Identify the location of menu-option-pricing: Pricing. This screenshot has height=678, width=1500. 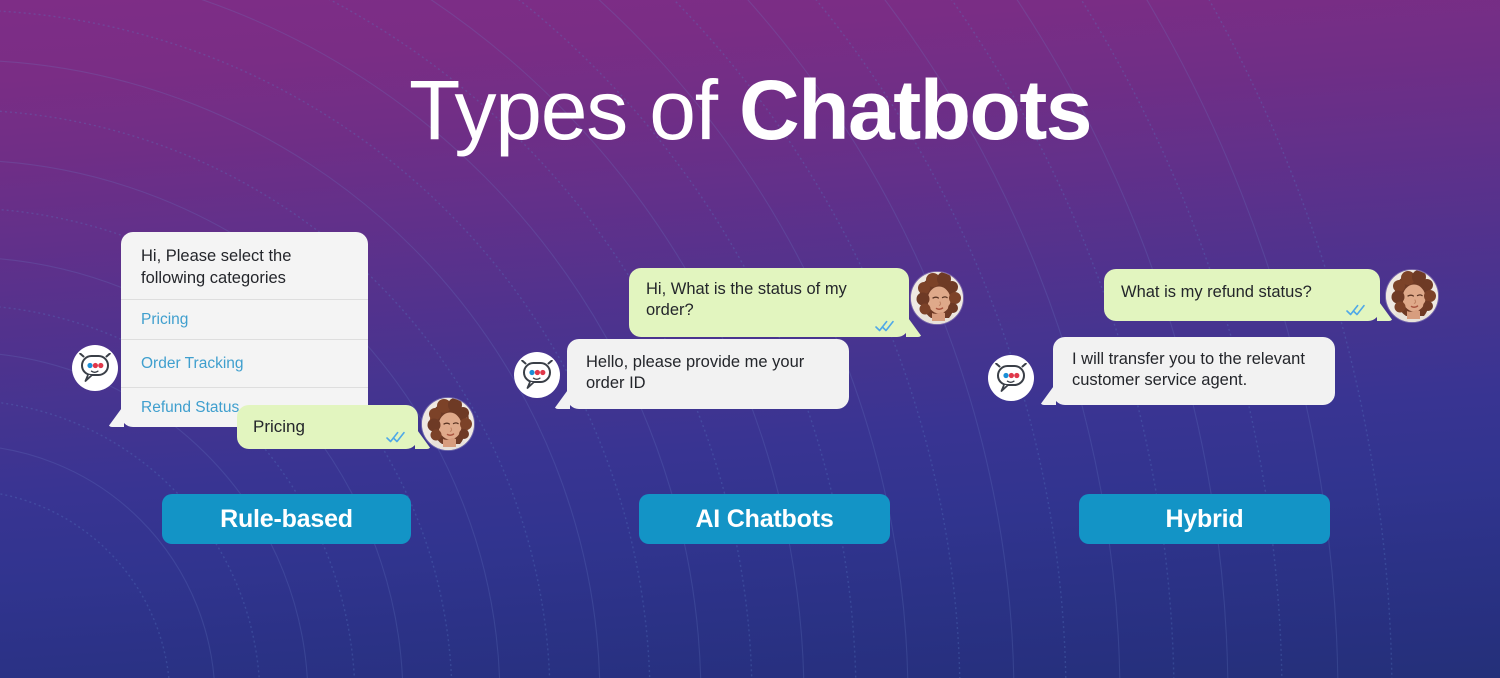
(244, 319).